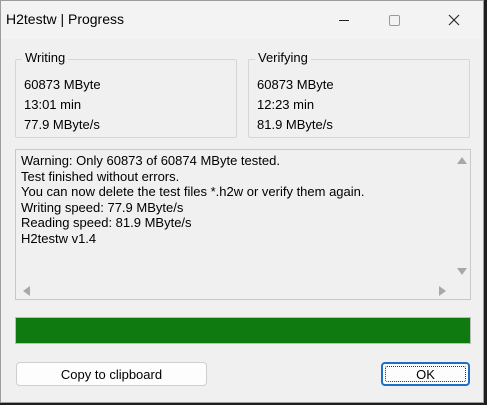 The width and height of the screenshot is (487, 405). Describe the element at coordinates (461, 216) in the screenshot. I see `vertical-scrollbar` at that location.